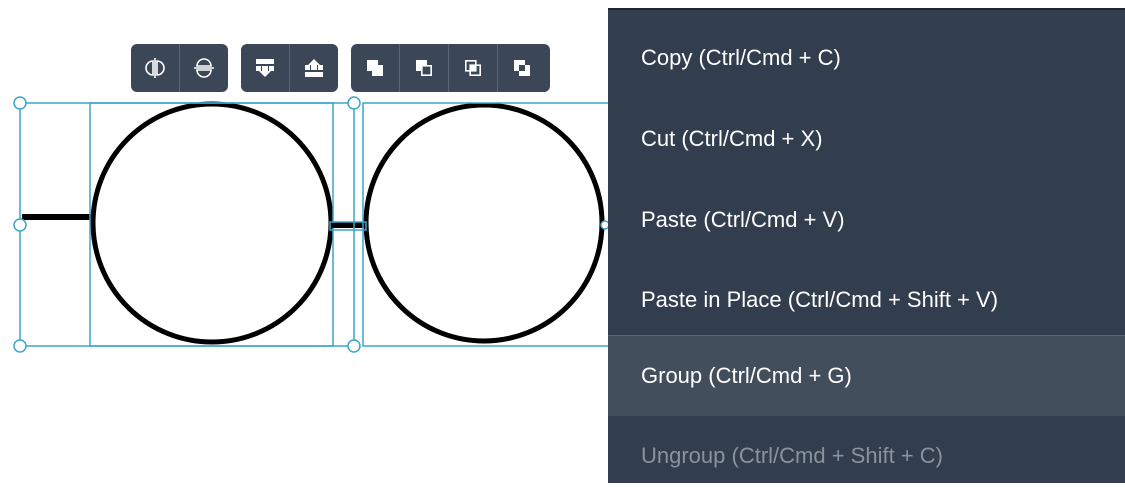 The image size is (1125, 496). I want to click on menu-item-paste-in-place: Paste in Place (Ctrl/Cmd + Shift + V), so click(866, 300).